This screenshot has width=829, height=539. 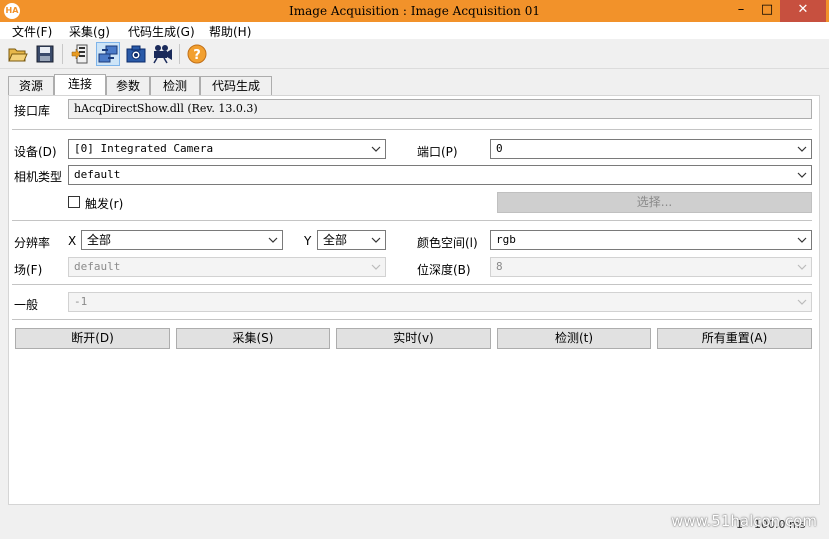 What do you see at coordinates (18, 54) in the screenshot?
I see `open-folder-icon` at bounding box center [18, 54].